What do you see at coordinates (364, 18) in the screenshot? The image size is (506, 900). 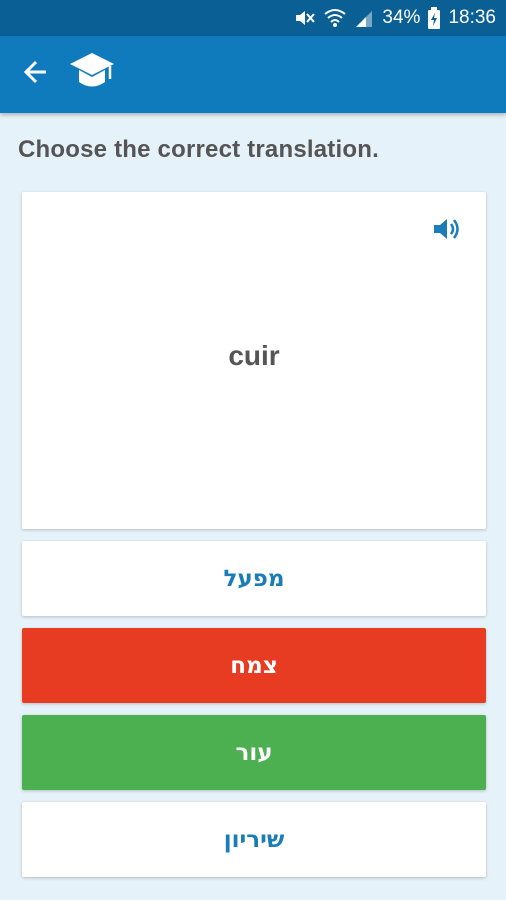 I see `signal-icon` at bounding box center [364, 18].